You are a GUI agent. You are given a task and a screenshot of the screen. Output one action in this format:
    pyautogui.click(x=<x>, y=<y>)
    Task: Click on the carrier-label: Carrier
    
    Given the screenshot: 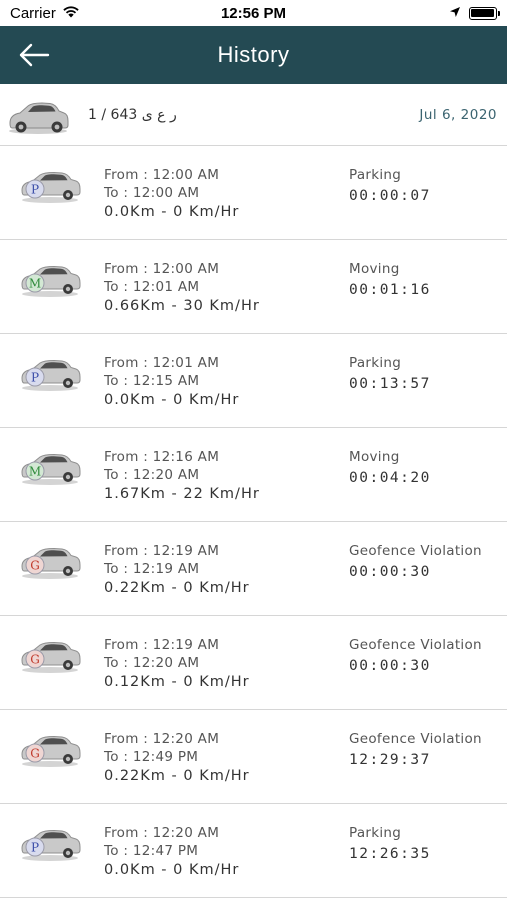 What is the action you would take?
    pyautogui.click(x=33, y=13)
    